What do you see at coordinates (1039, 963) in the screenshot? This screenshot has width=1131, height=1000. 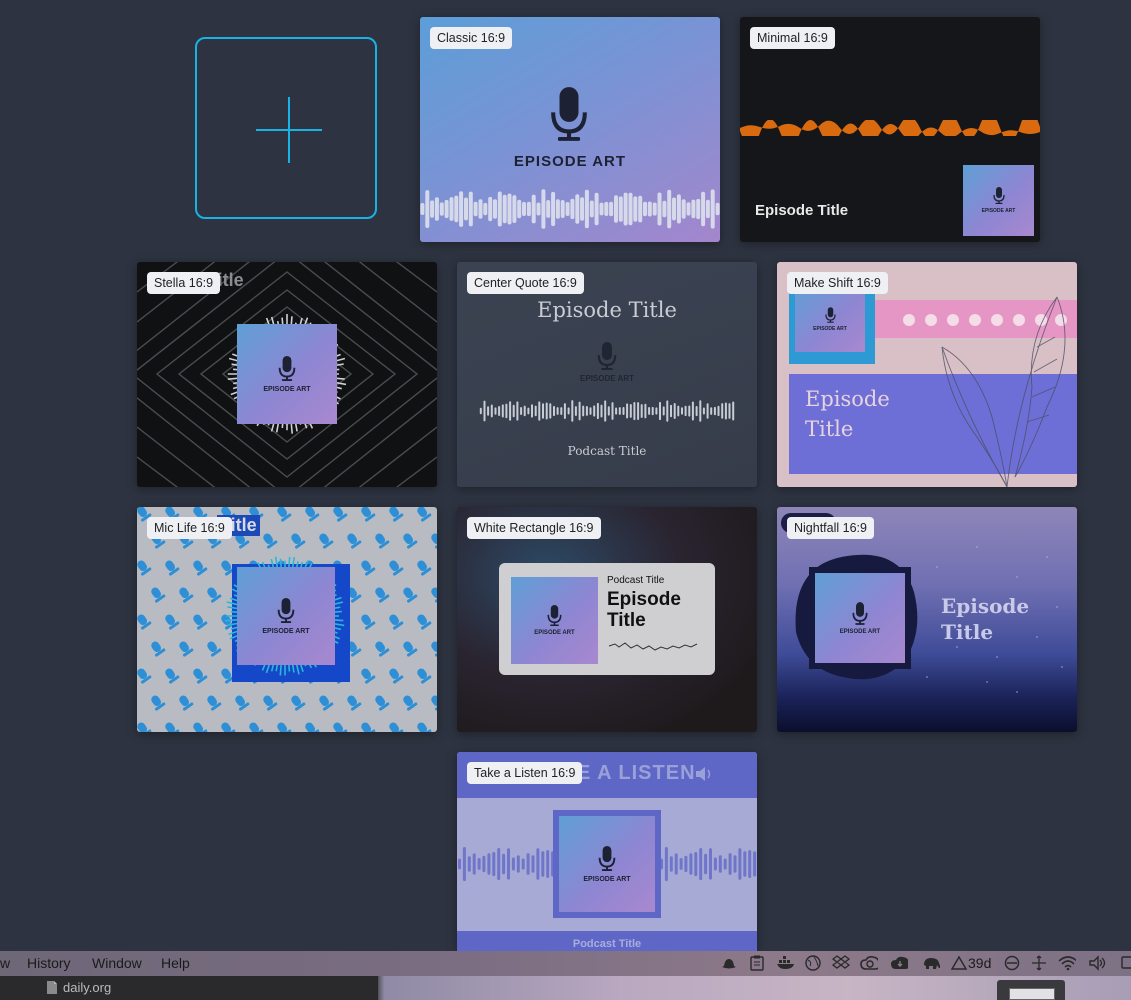 I see `move-icon` at bounding box center [1039, 963].